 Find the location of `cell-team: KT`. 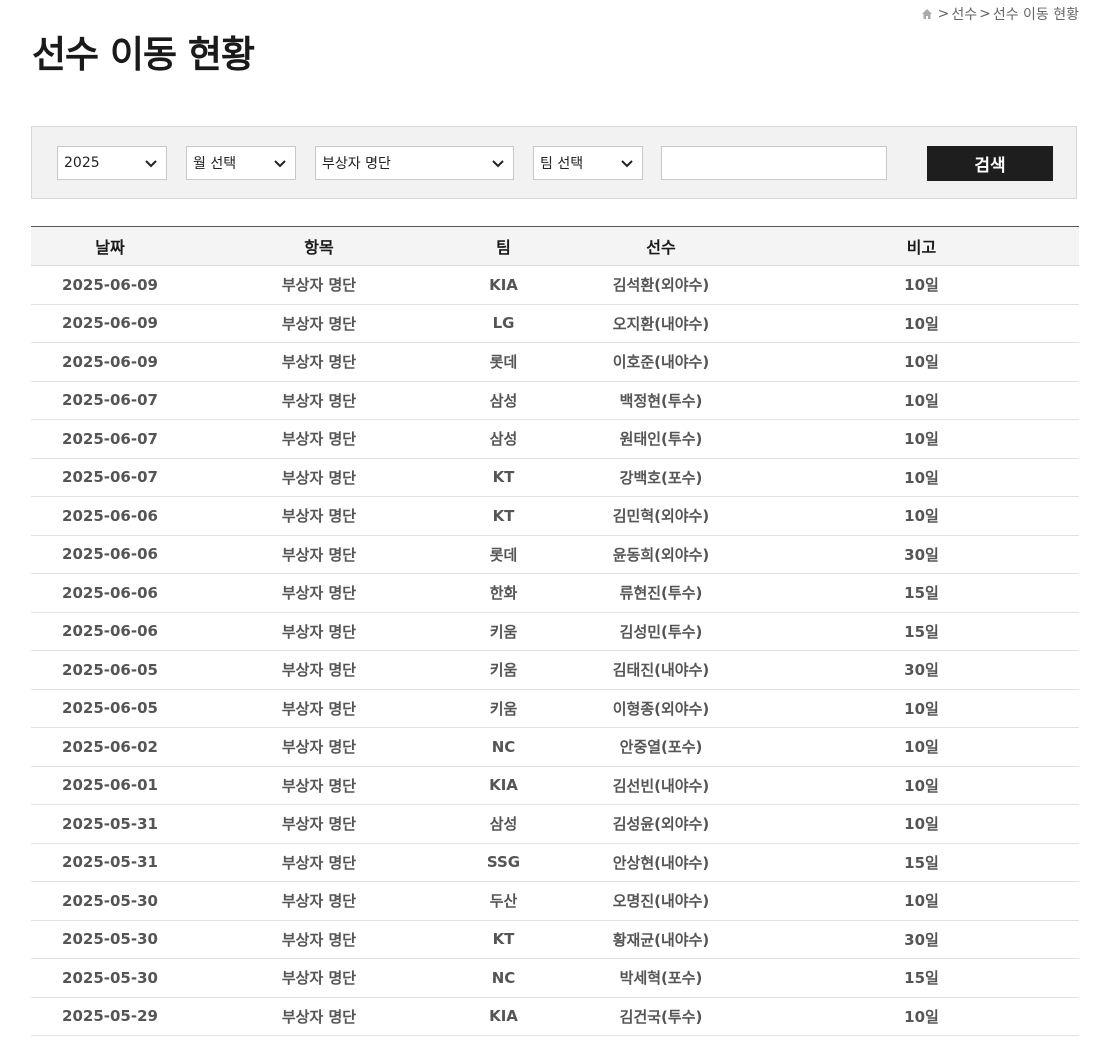

cell-team: KT is located at coordinates (503, 477).